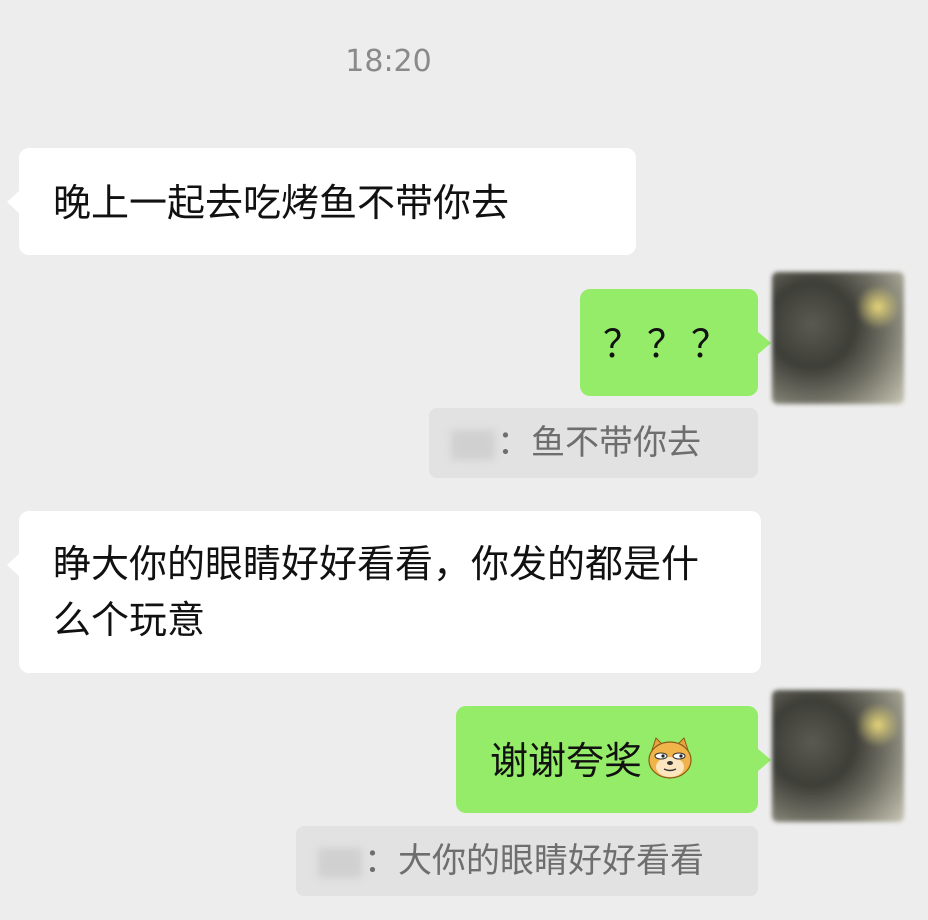 The width and height of the screenshot is (928, 920). Describe the element at coordinates (616, 443) in the screenshot. I see `quote-text: 鱼不带你去` at that location.